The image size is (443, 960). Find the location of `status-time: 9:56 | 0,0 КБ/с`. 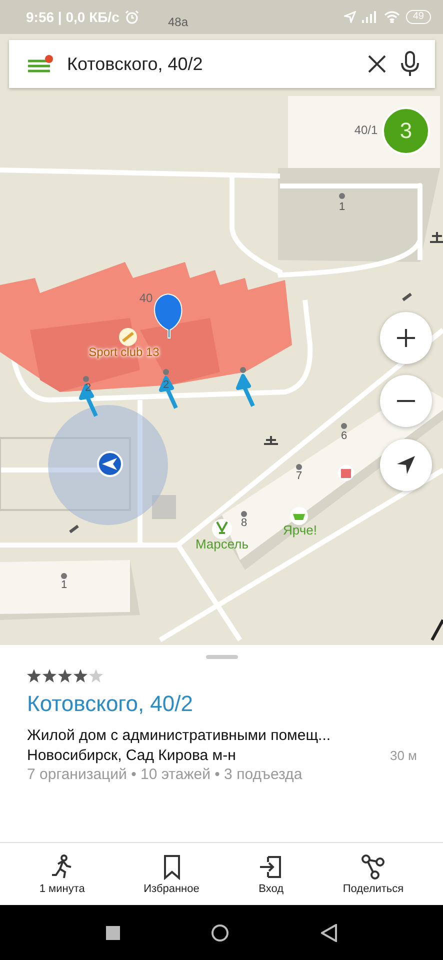

status-time: 9:56 | 0,0 КБ/с is located at coordinates (73, 17).